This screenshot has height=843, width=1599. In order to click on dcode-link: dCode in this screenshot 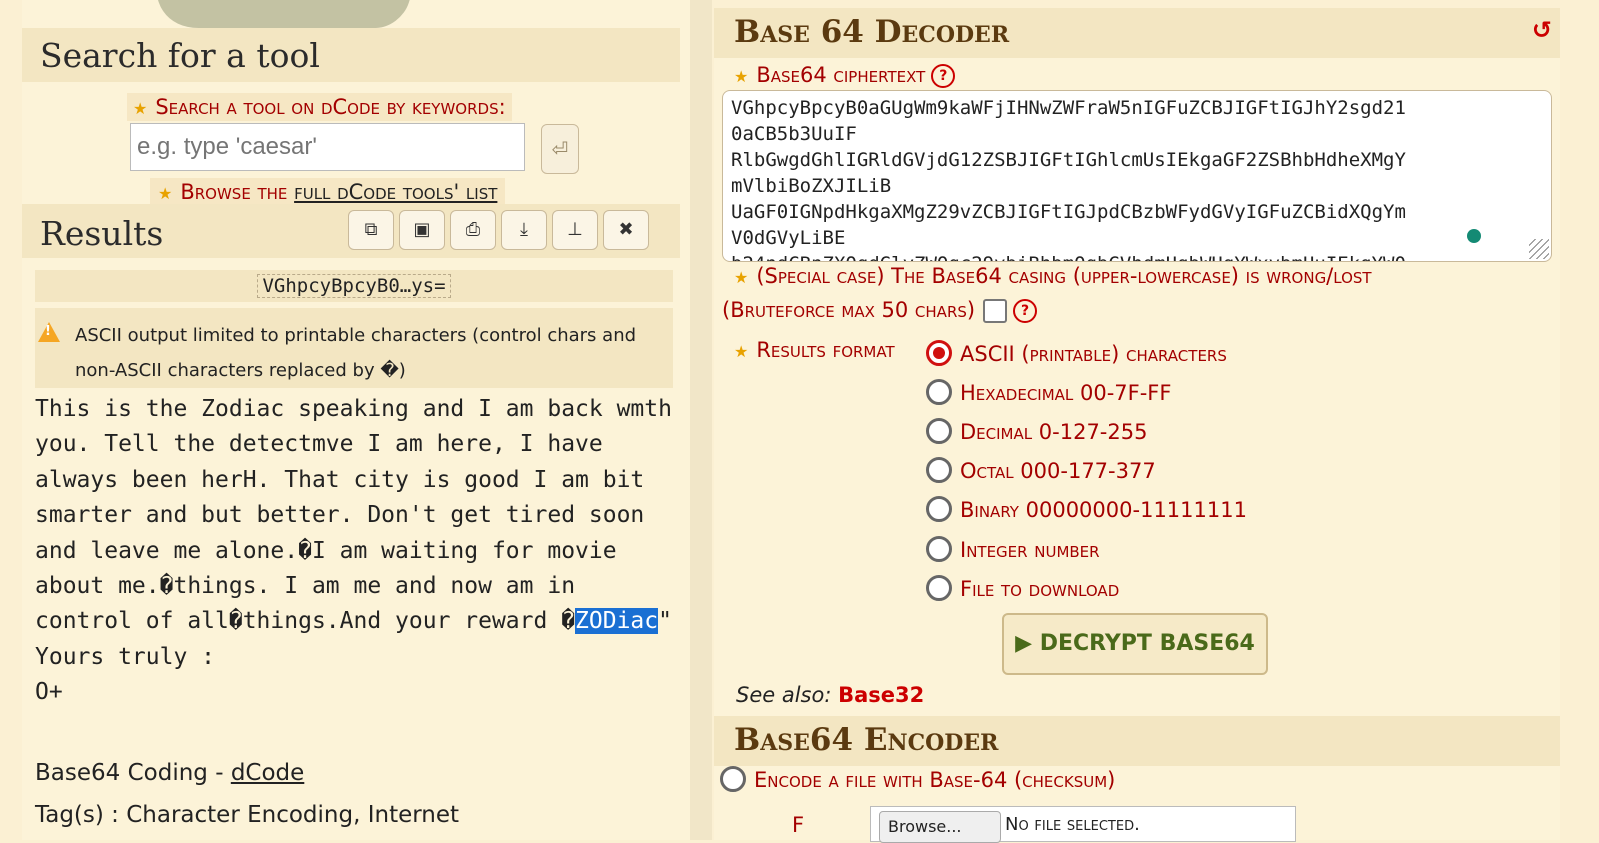, I will do `click(267, 773)`.